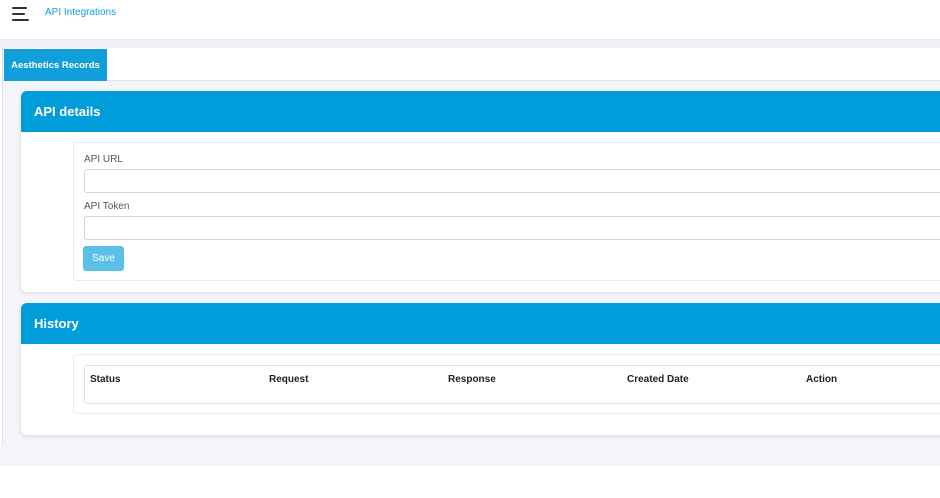 The width and height of the screenshot is (940, 498). What do you see at coordinates (471, 64) in the screenshot?
I see `tab-bar: Aesthetics Records` at bounding box center [471, 64].